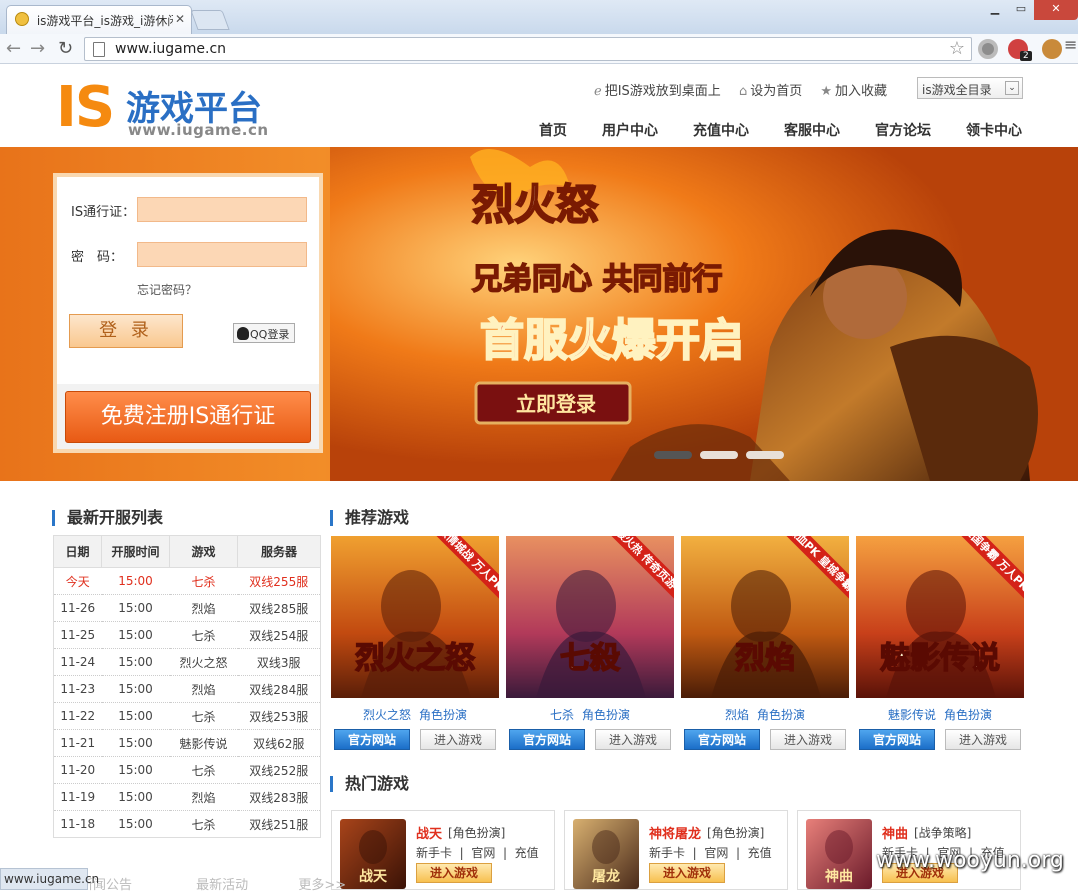 The image size is (1078, 893). I want to click on game-name-link: 烈火之怒, so click(387, 715).